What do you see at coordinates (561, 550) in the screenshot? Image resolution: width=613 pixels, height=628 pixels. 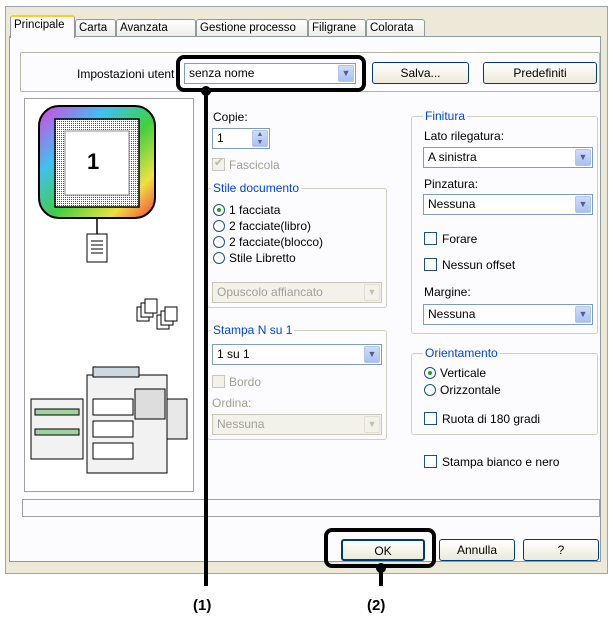 I see `help-button: ?` at bounding box center [561, 550].